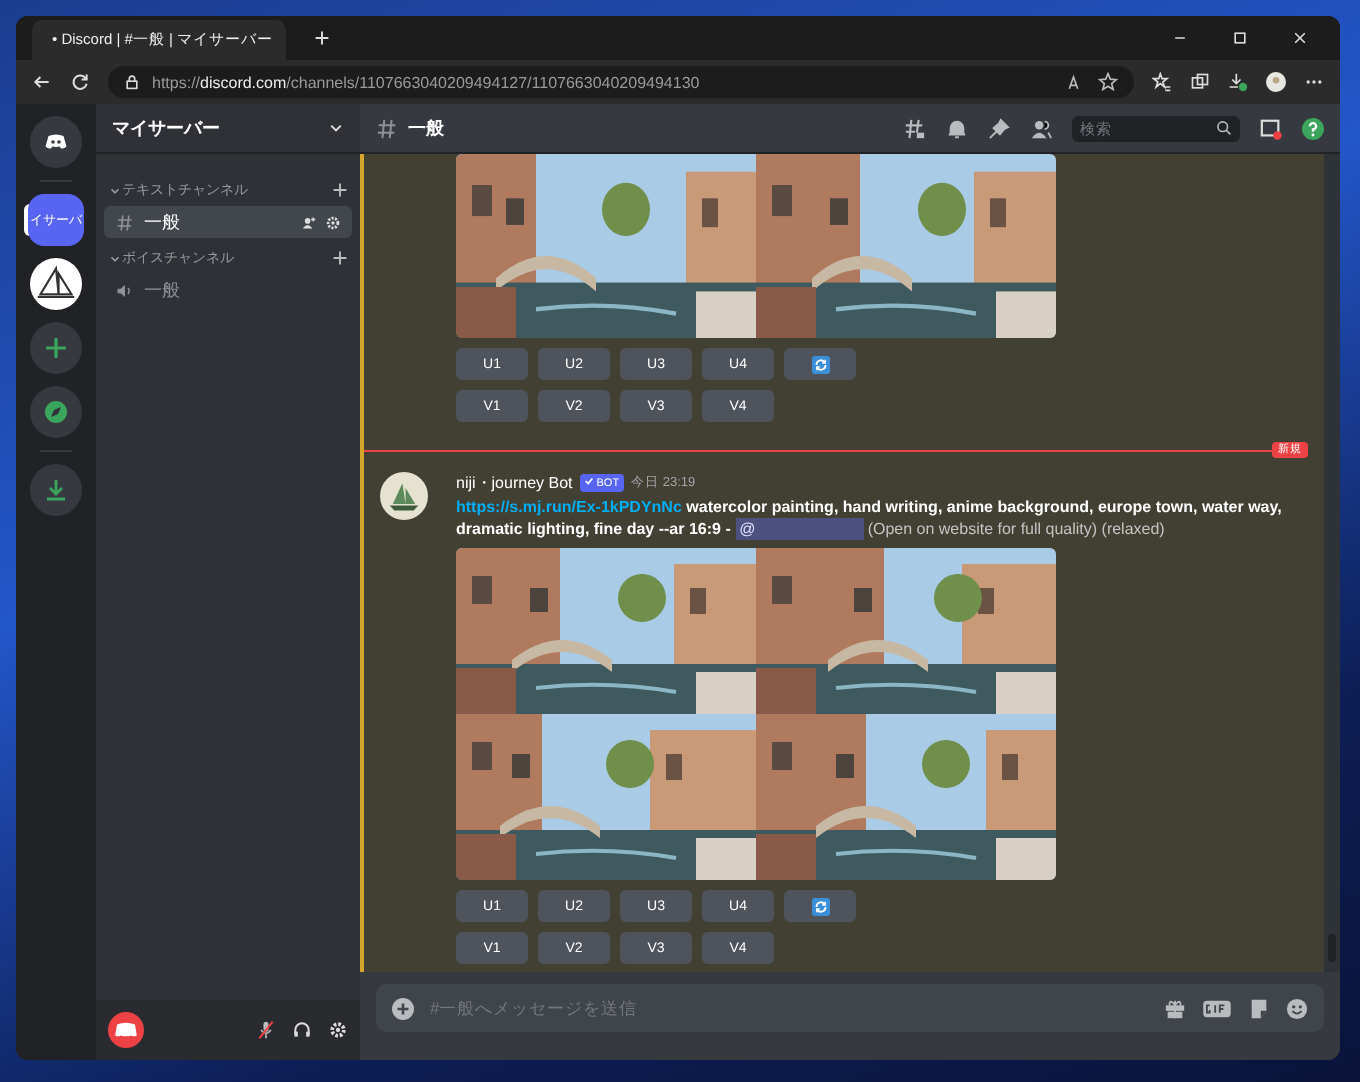  Describe the element at coordinates (1271, 128) in the screenshot. I see `inbox-icon` at that location.